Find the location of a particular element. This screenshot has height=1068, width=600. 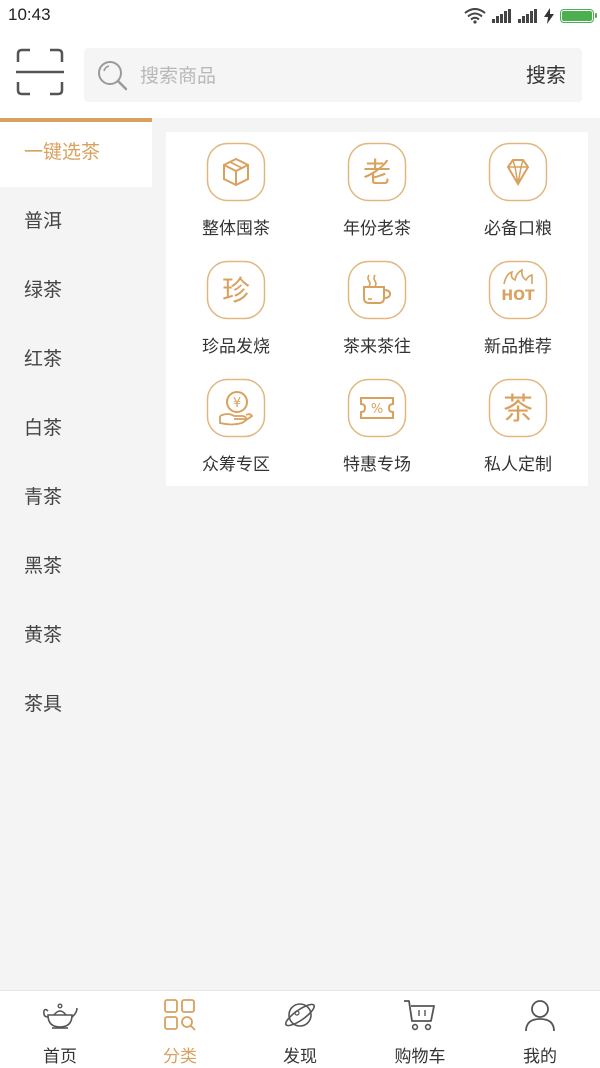

yuan-hand-icon: ¥ is located at coordinates (236, 408).